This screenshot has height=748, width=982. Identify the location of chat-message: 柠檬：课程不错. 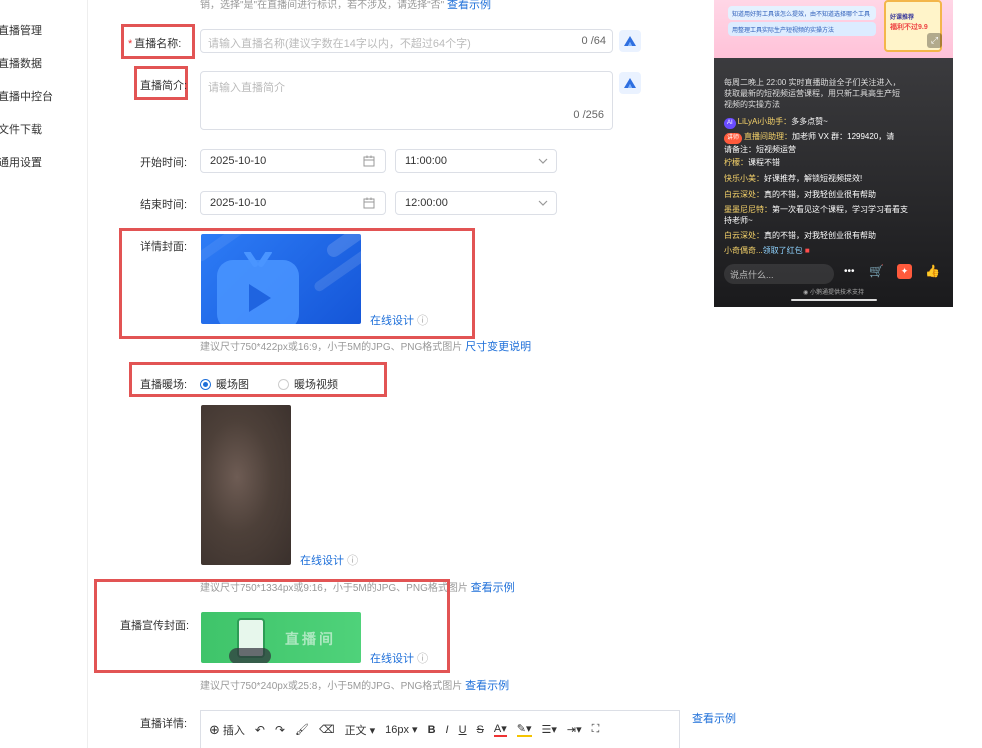
(752, 162).